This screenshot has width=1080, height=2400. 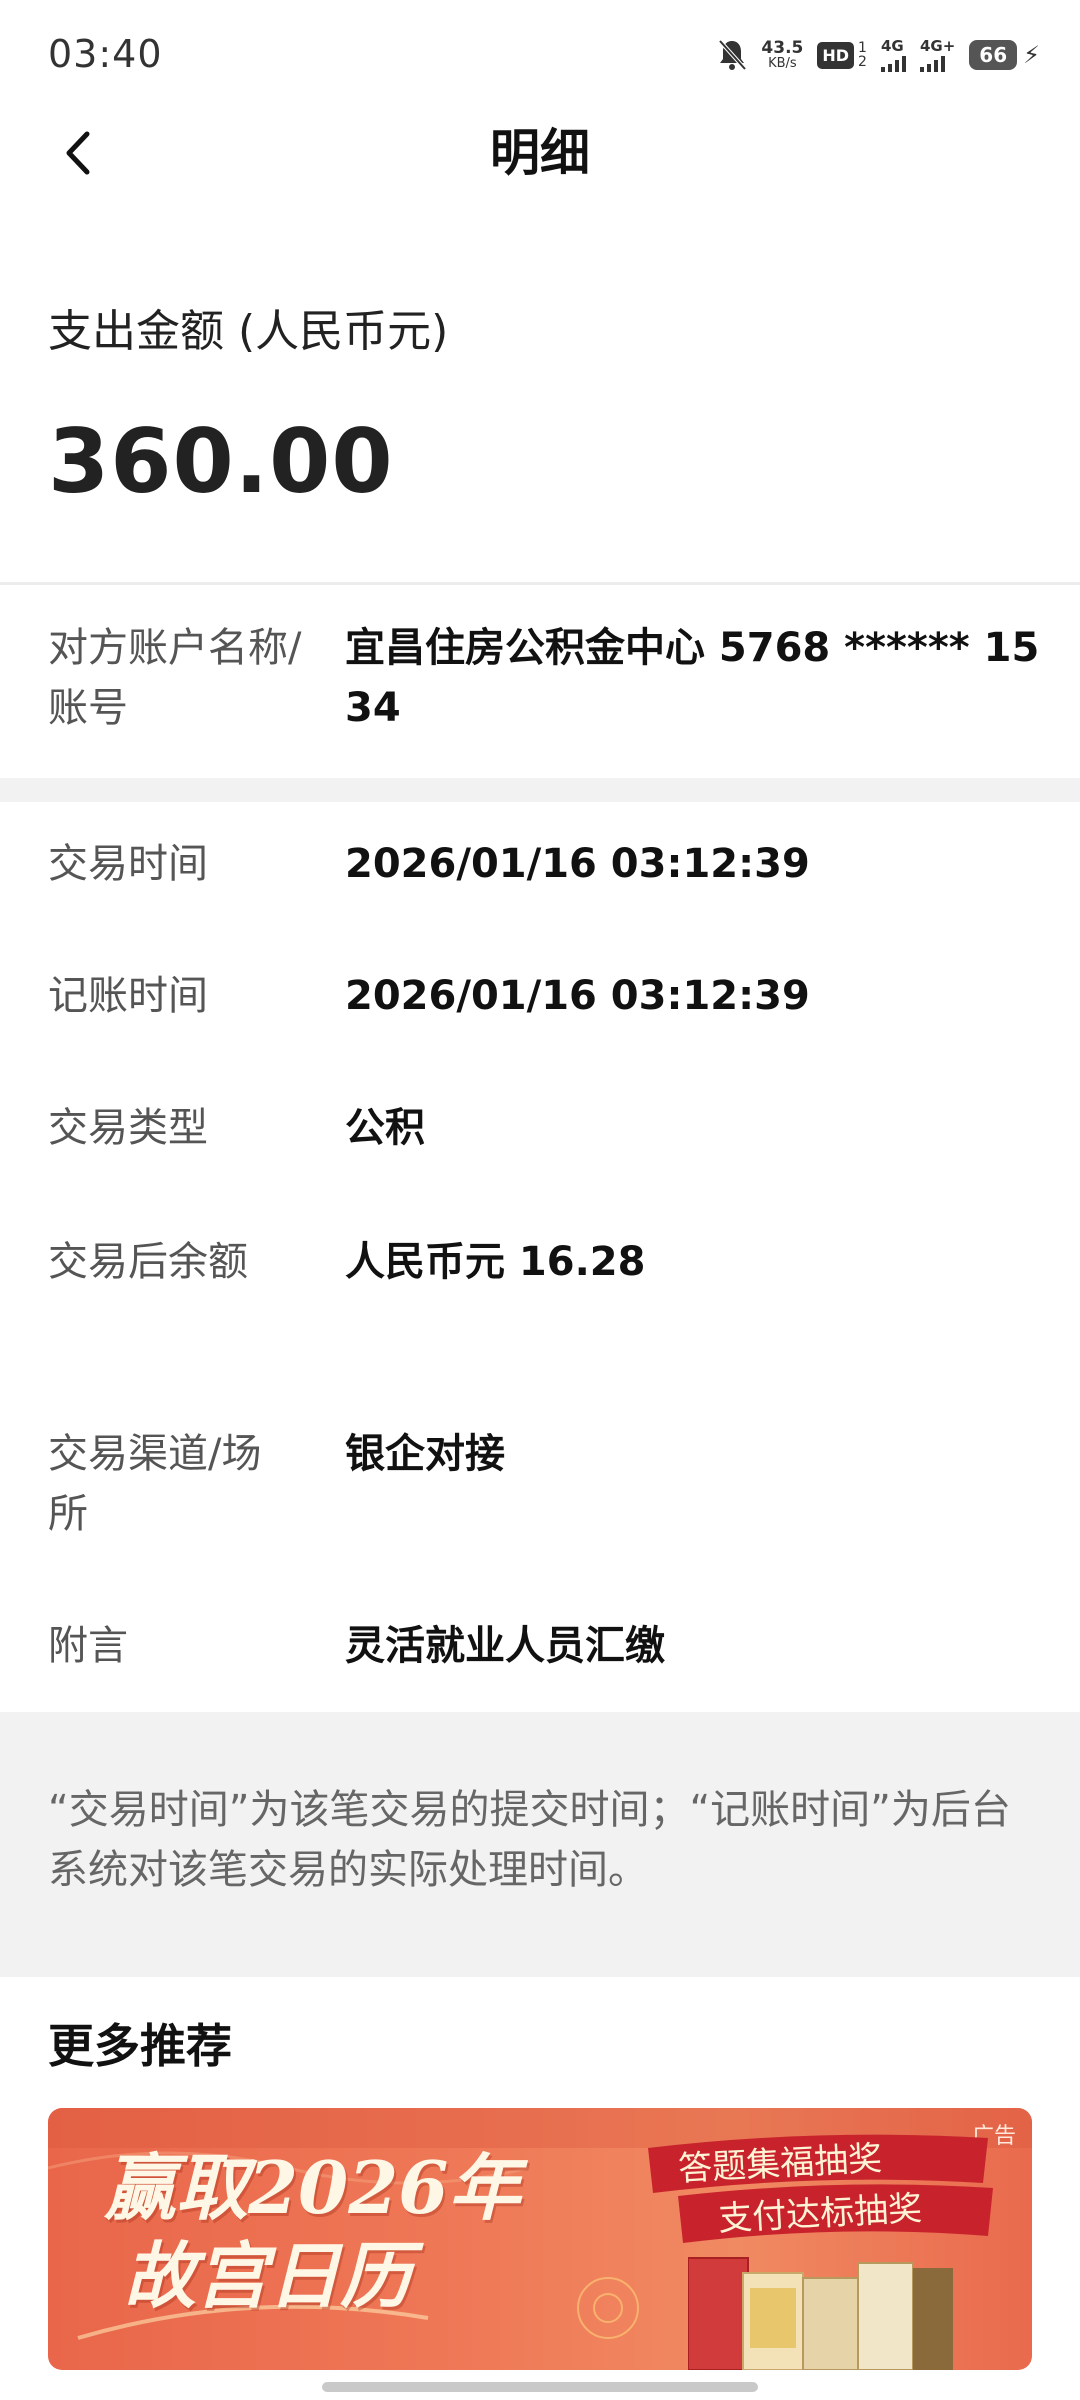 I want to click on home-indicator, so click(x=540, y=2387).